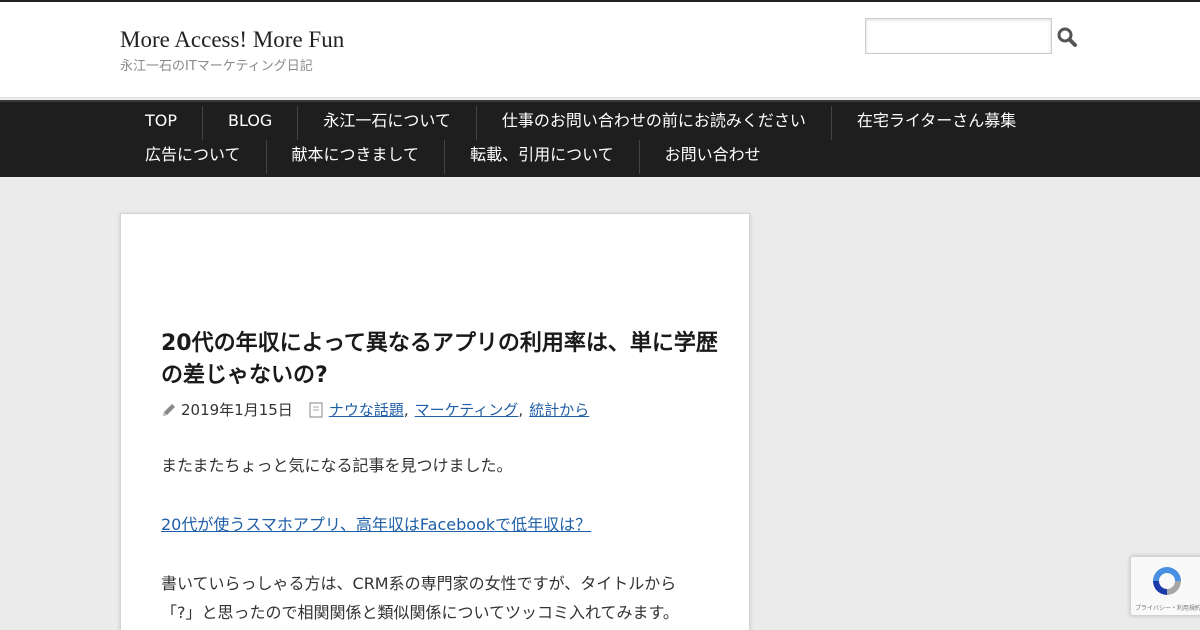 The height and width of the screenshot is (630, 1200). I want to click on search-box, so click(958, 36).